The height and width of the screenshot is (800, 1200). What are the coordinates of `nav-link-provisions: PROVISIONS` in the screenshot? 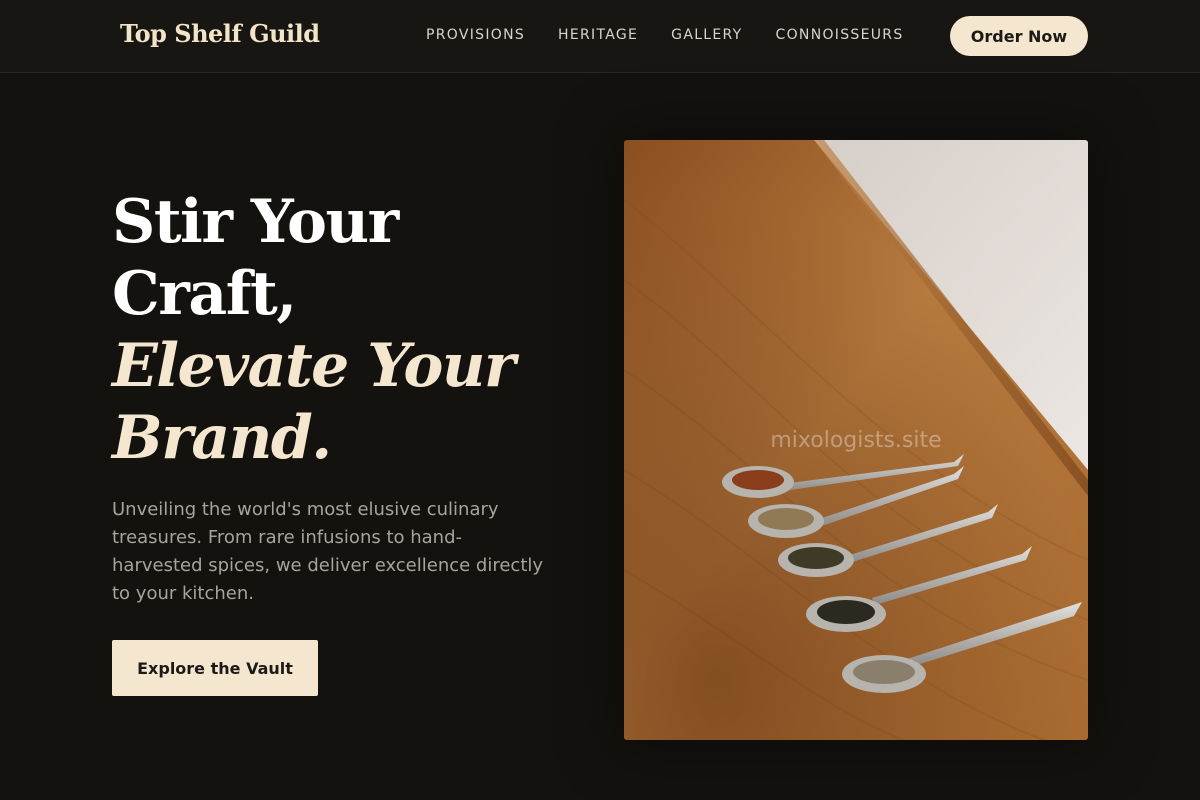 It's located at (475, 35).